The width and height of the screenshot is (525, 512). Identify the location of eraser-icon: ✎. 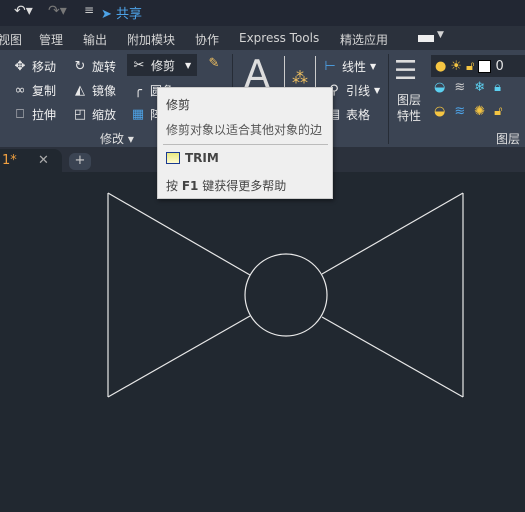
(214, 63).